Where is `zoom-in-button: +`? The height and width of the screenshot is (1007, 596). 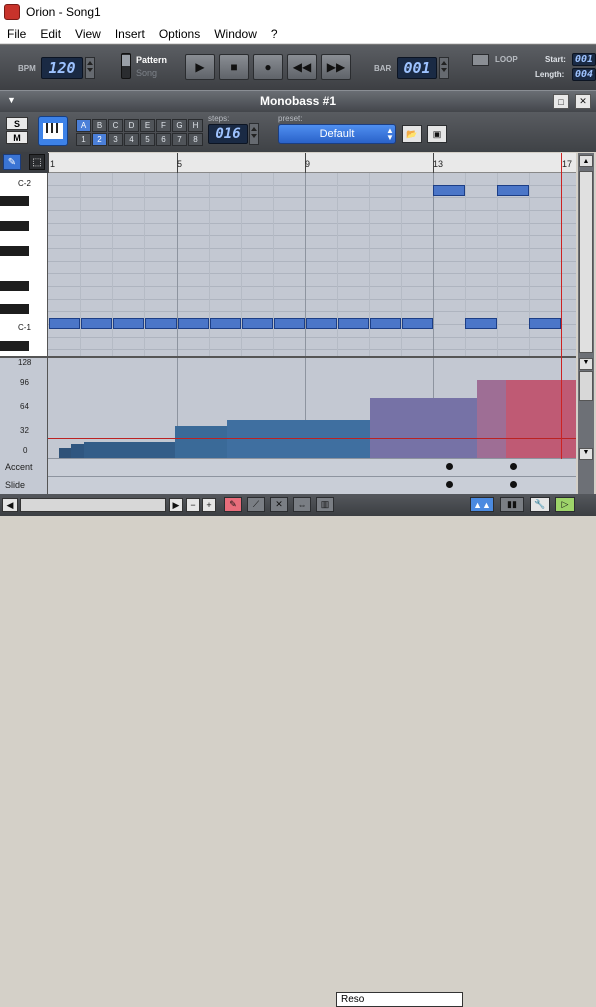
zoom-in-button: + is located at coordinates (209, 505).